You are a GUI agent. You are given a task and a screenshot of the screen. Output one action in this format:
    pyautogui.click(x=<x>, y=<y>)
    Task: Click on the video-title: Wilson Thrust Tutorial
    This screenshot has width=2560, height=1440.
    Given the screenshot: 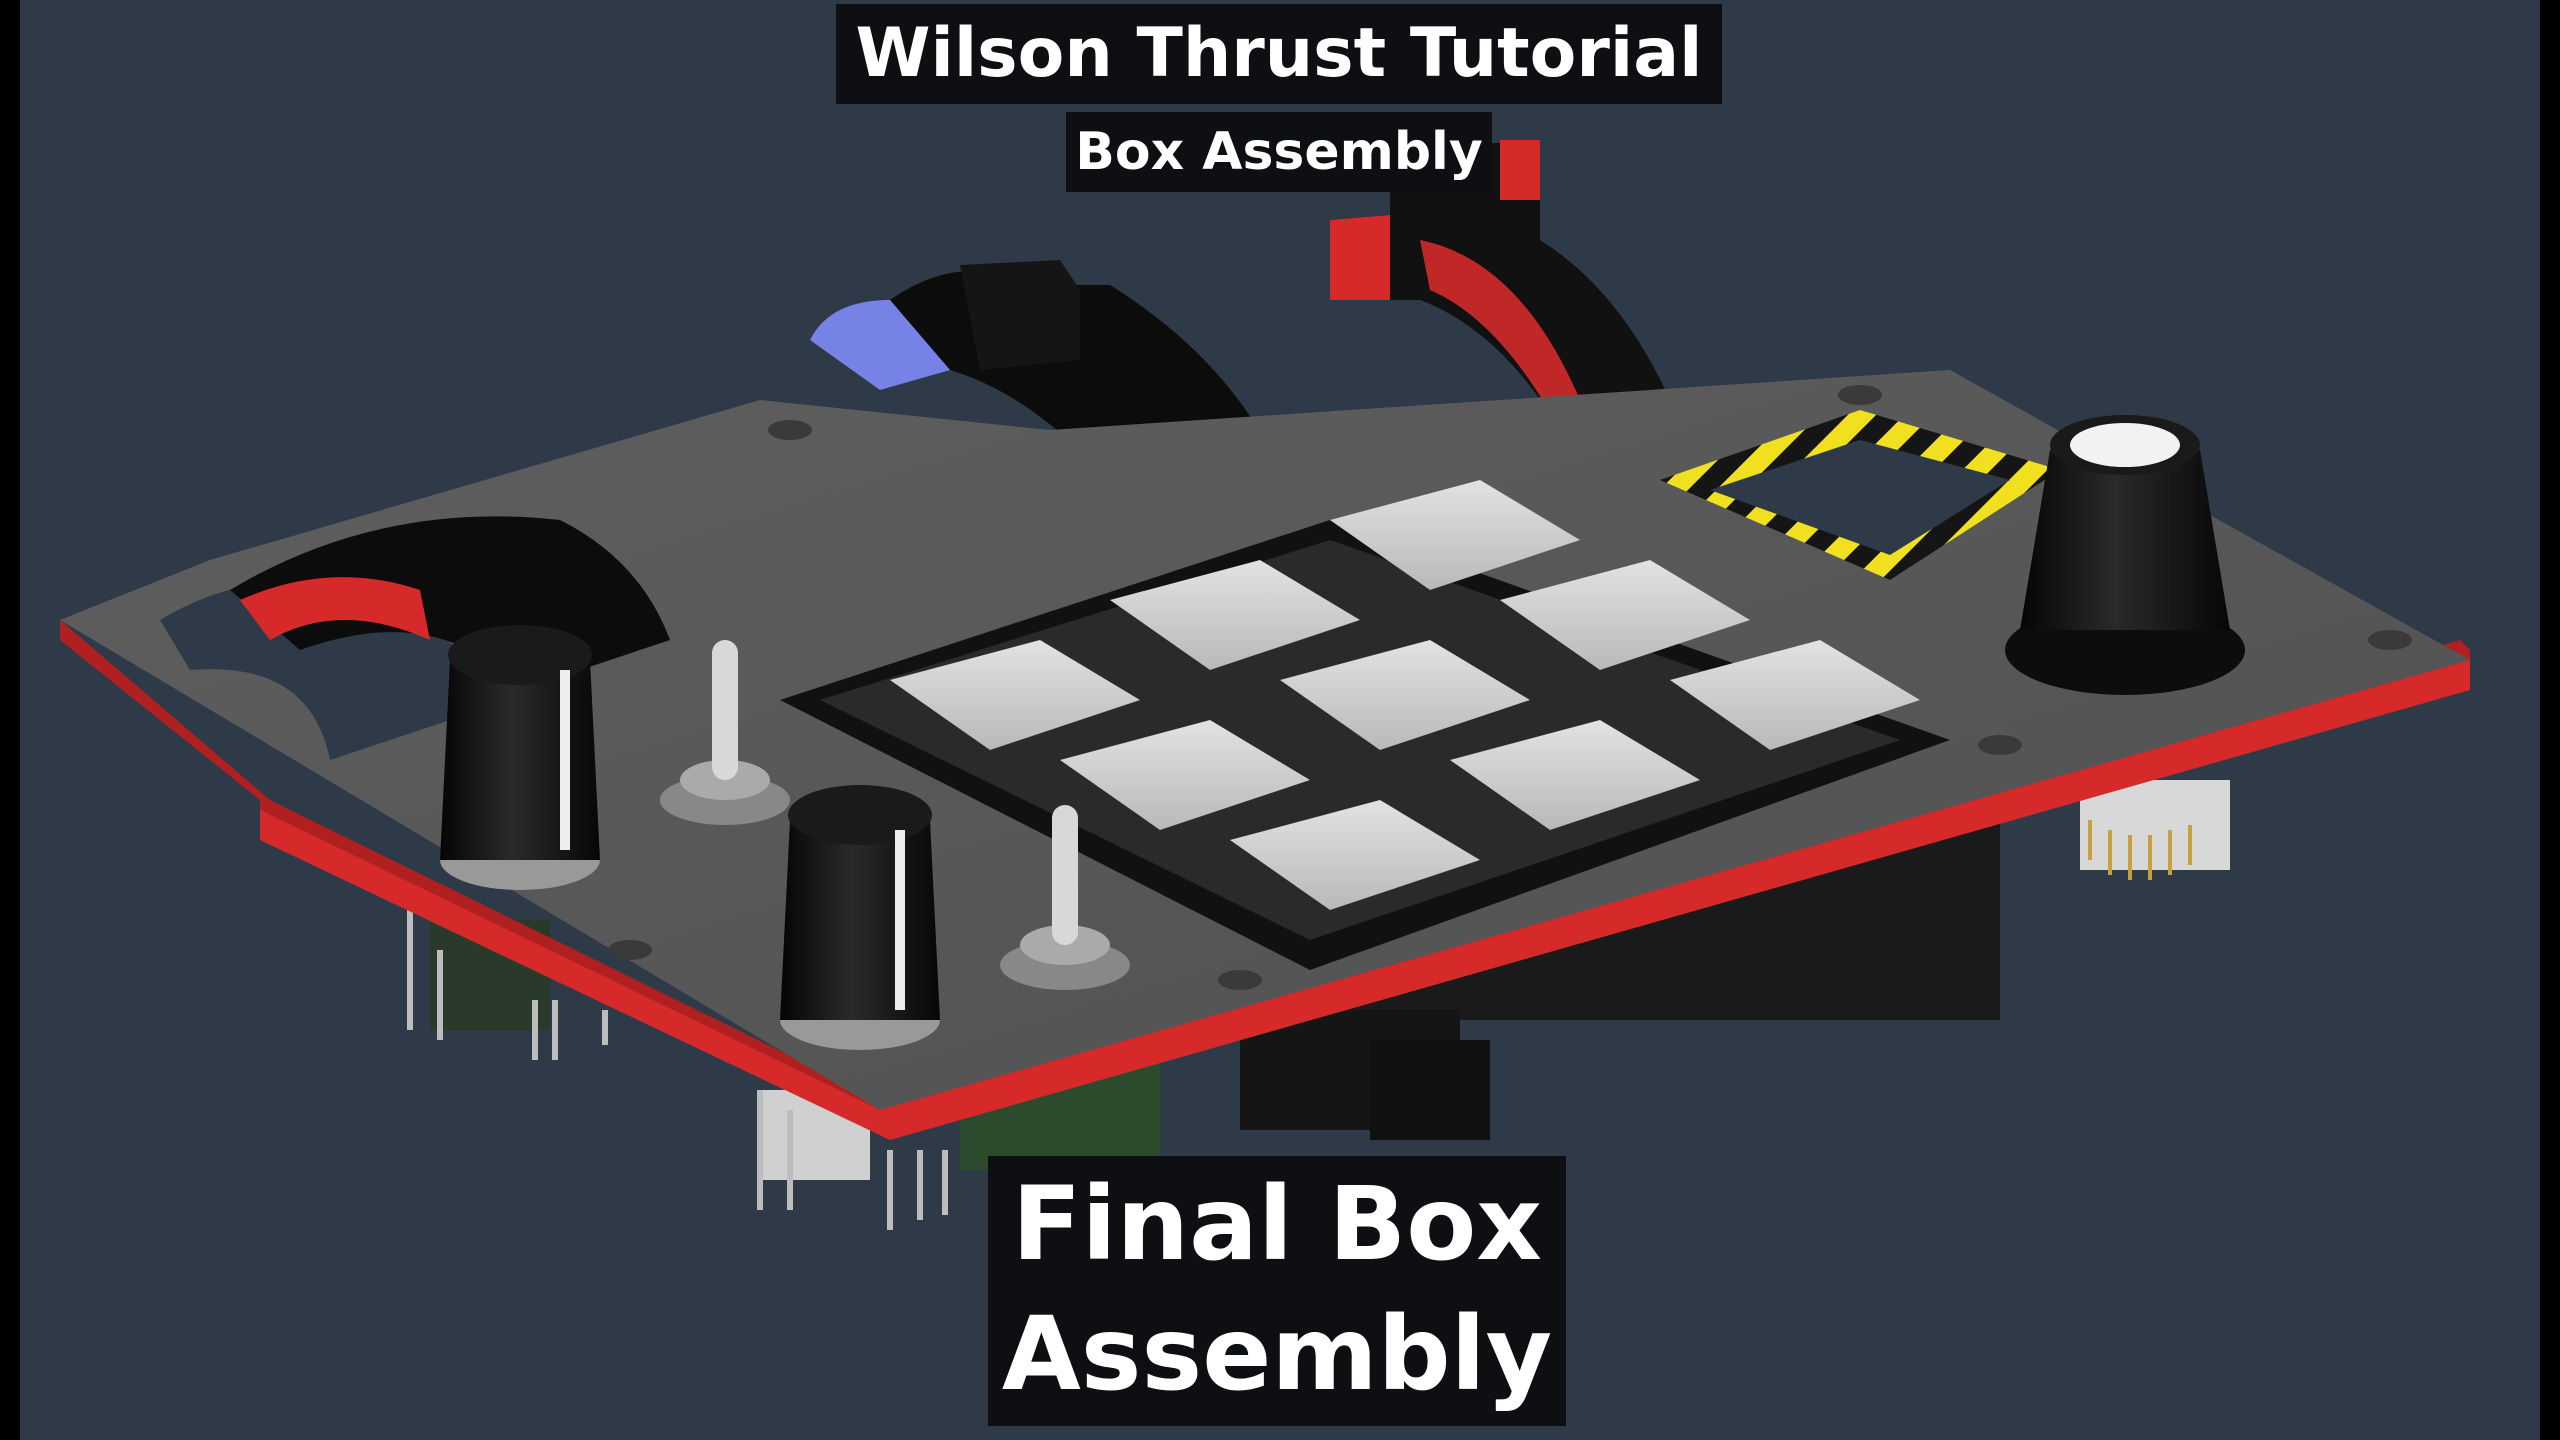 What is the action you would take?
    pyautogui.click(x=1279, y=54)
    